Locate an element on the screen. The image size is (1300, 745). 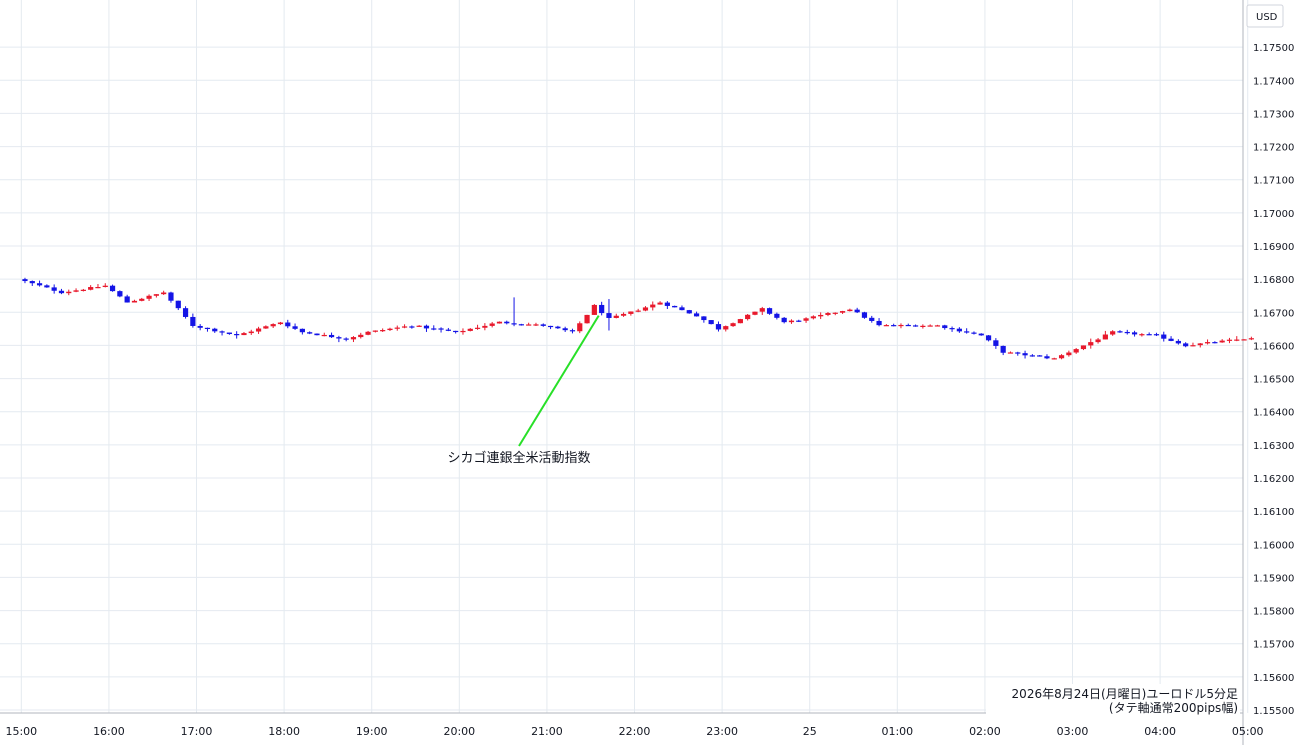
y-tick-label: 1.16000 is located at coordinates (1273, 545).